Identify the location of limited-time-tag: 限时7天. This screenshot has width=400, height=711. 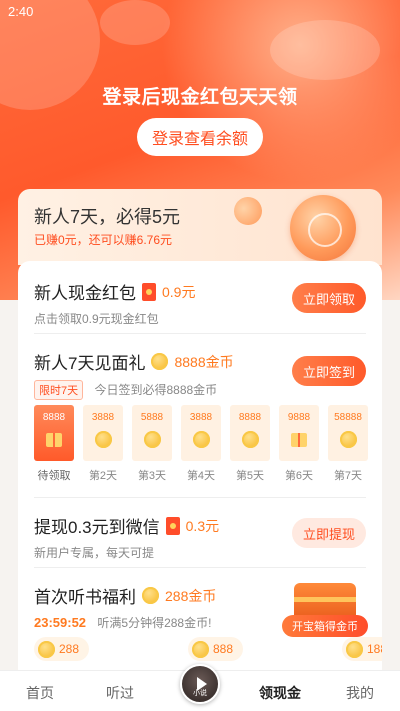
(59, 390).